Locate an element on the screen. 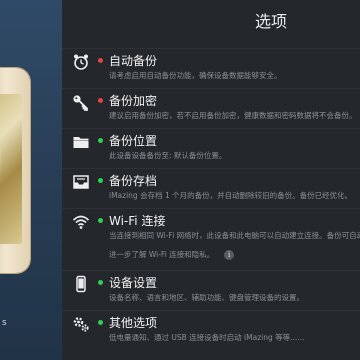 This screenshot has height=360, width=360. option-label: 其他选项 is located at coordinates (133, 323).